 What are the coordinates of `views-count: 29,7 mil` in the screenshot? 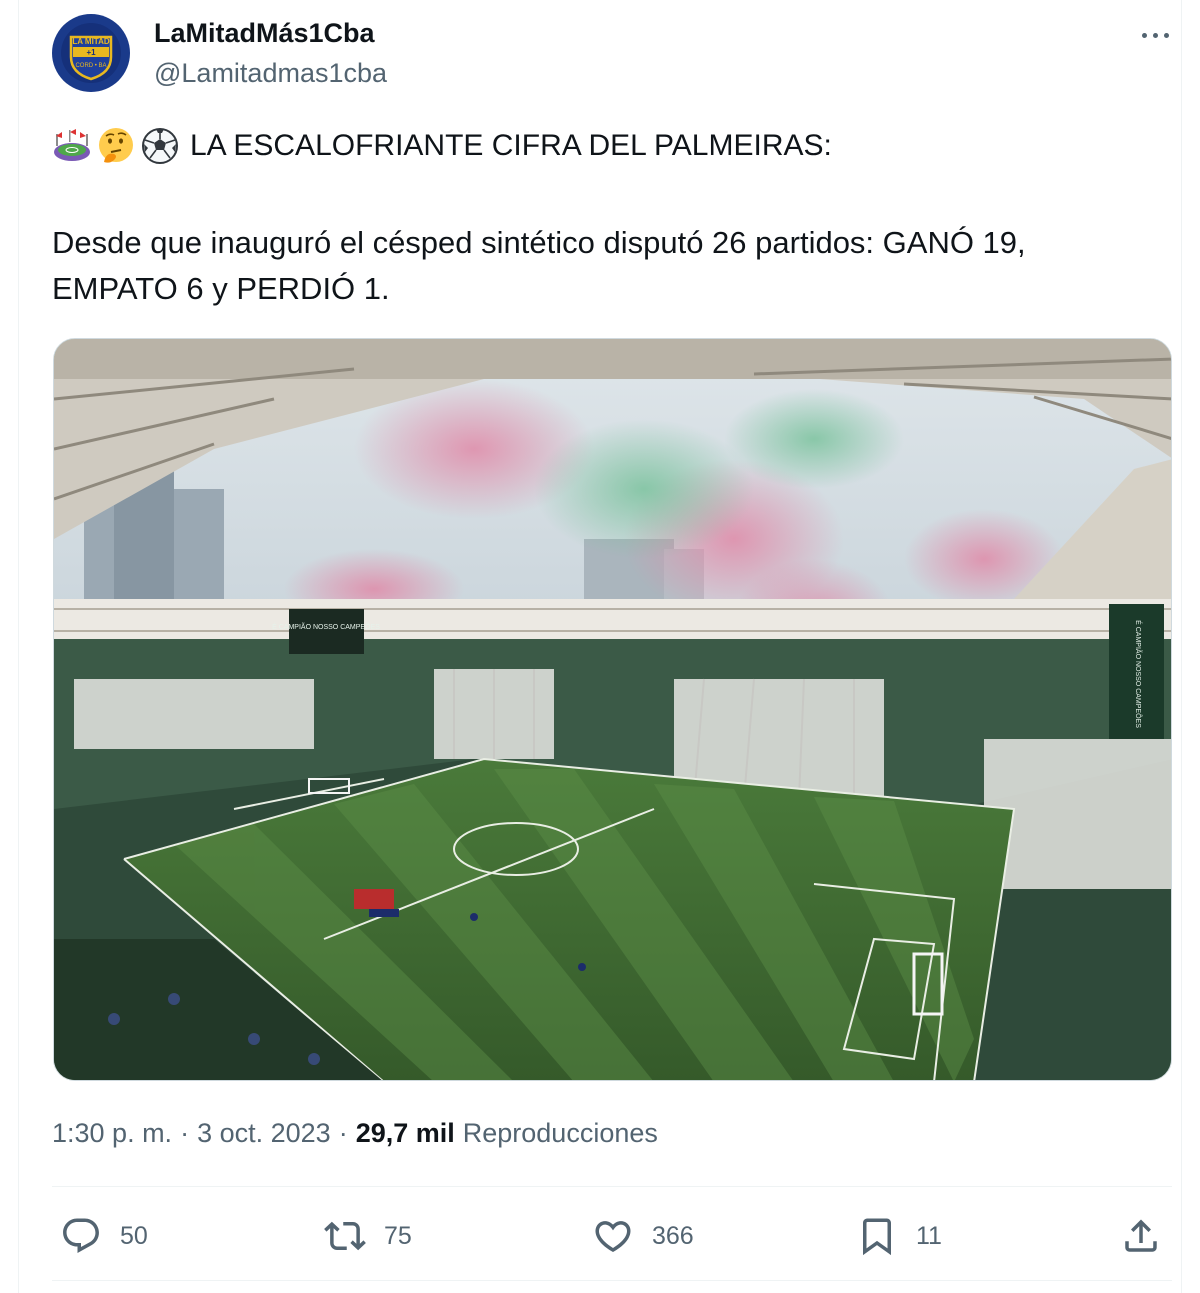 It's located at (405, 1133).